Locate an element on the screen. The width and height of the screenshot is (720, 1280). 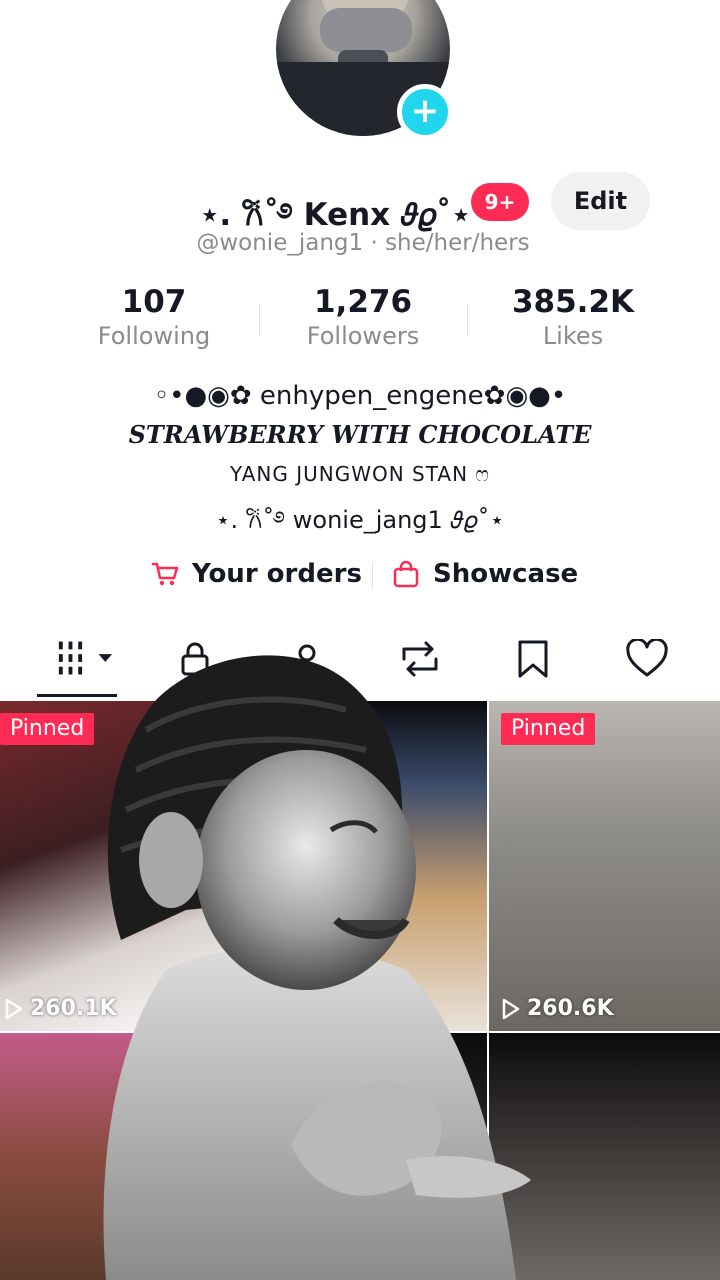
view-count-label: 260.6K is located at coordinates (570, 1008).